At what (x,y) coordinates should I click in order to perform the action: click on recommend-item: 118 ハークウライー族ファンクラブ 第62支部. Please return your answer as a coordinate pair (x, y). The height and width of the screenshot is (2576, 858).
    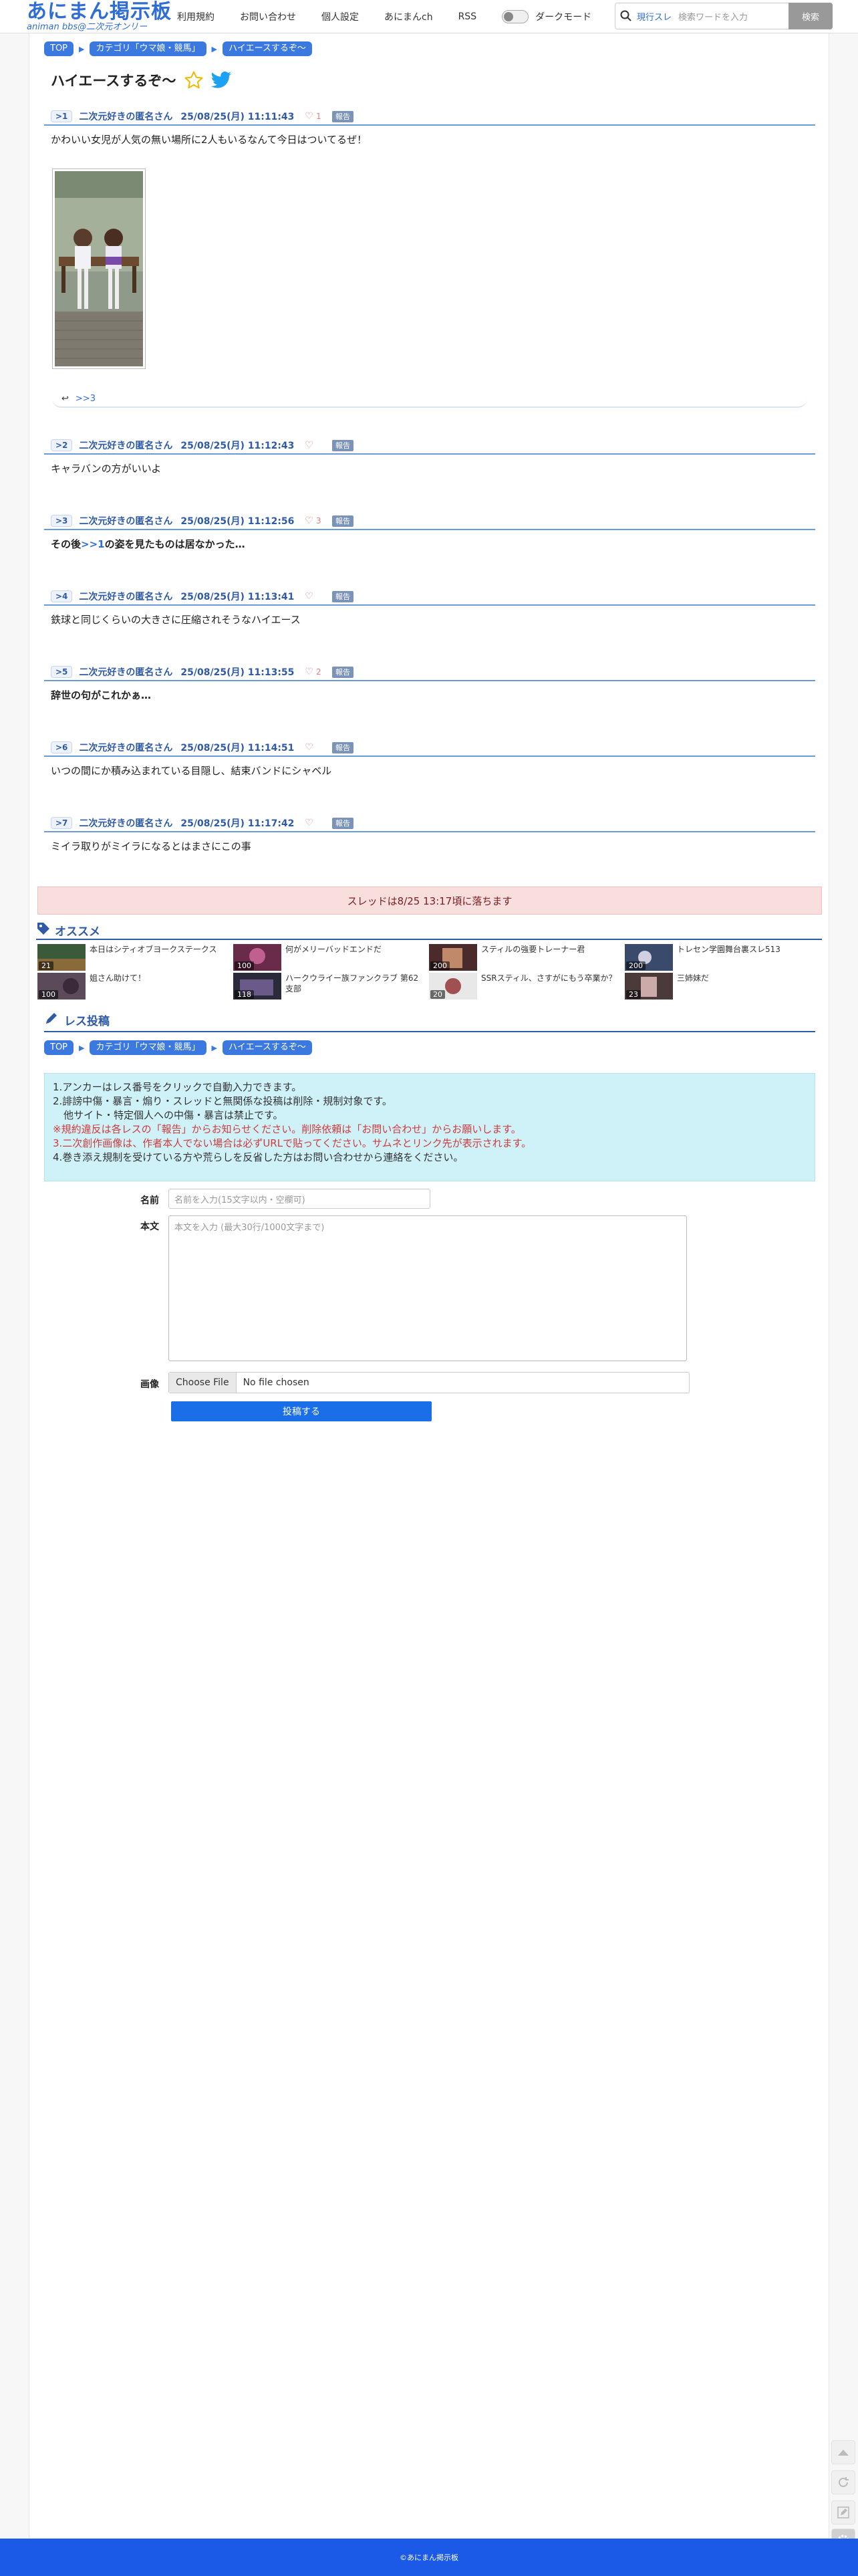
    Looking at the image, I should click on (330, 986).